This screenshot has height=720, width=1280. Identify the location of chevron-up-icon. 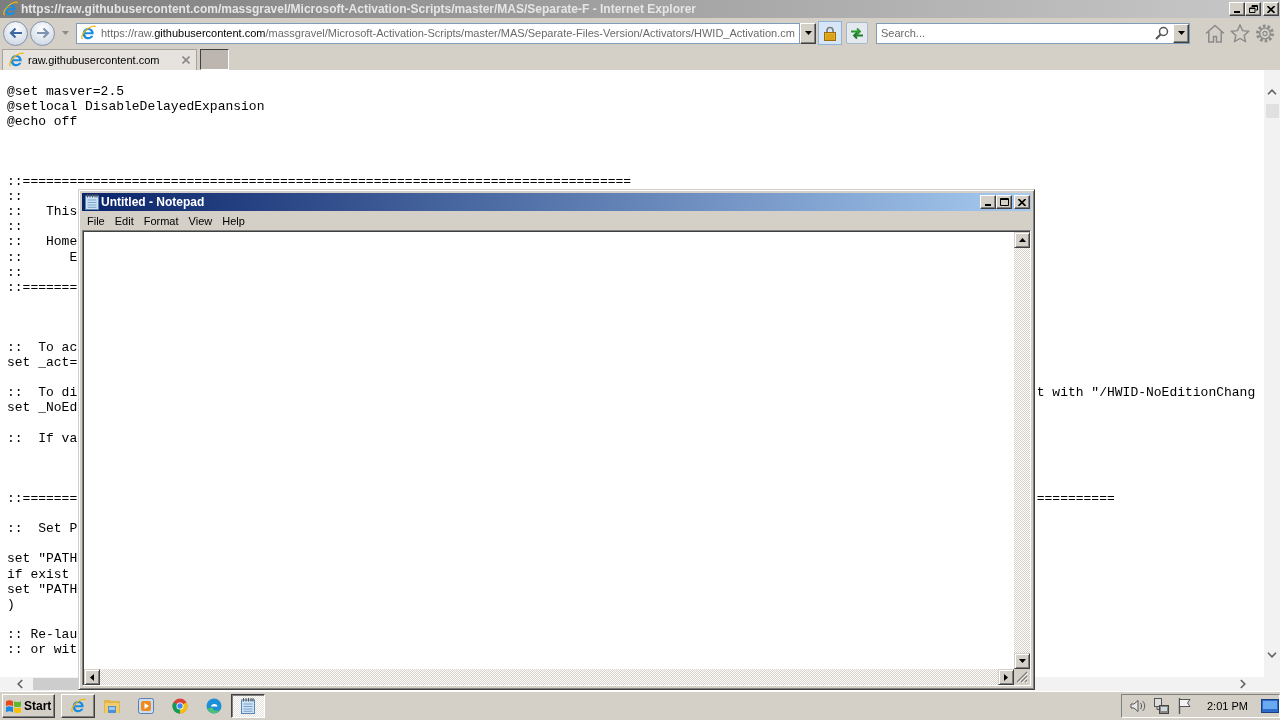
(1272, 92).